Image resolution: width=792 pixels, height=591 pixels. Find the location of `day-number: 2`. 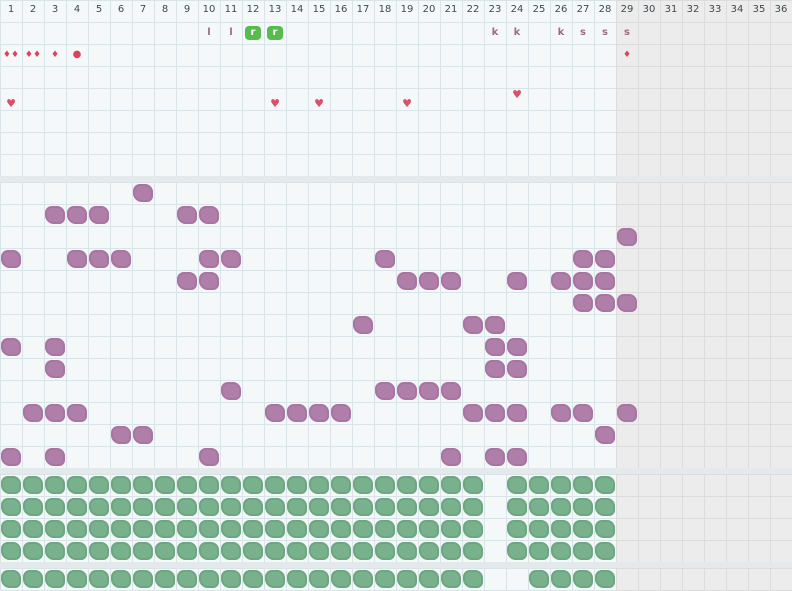

day-number: 2 is located at coordinates (33, 9).